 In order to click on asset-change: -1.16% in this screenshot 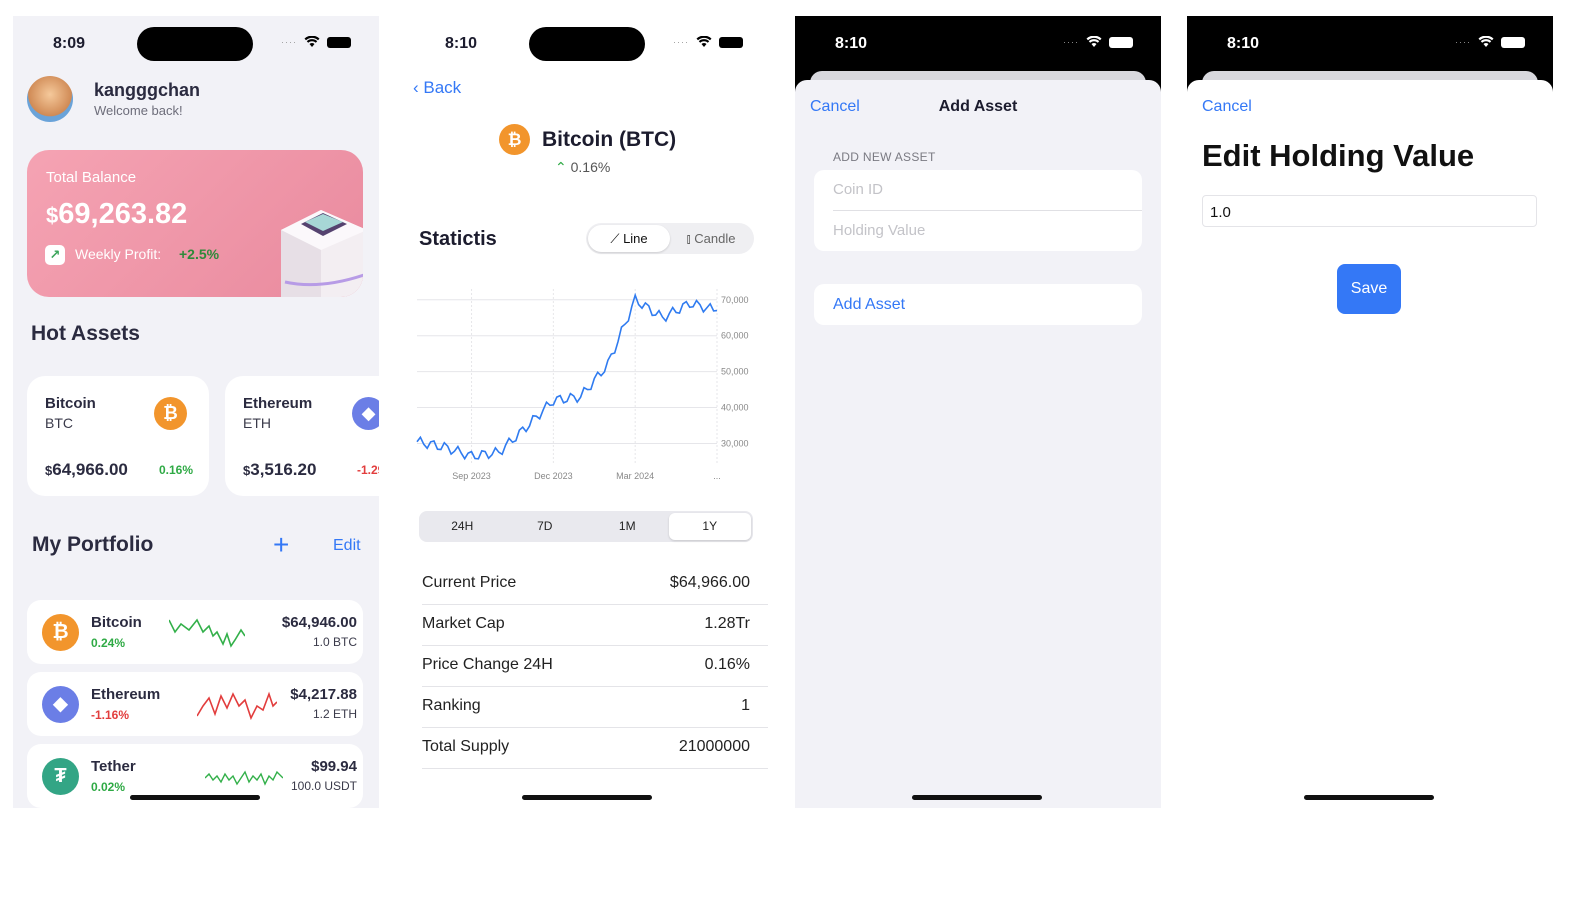, I will do `click(110, 715)`.